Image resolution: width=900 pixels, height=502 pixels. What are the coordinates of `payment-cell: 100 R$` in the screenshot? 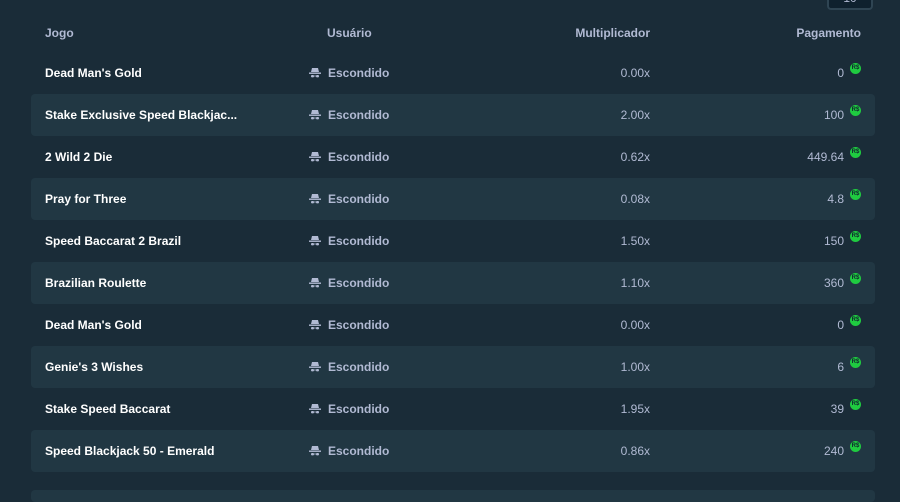 It's located at (842, 115).